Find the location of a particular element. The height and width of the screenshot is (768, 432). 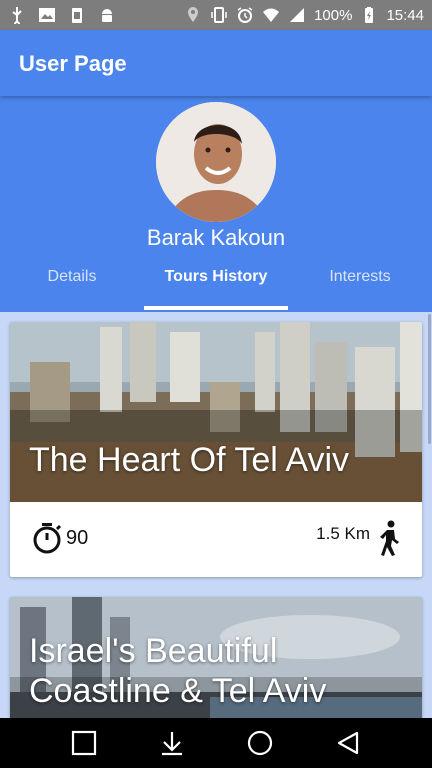

signal-icon is located at coordinates (297, 15).